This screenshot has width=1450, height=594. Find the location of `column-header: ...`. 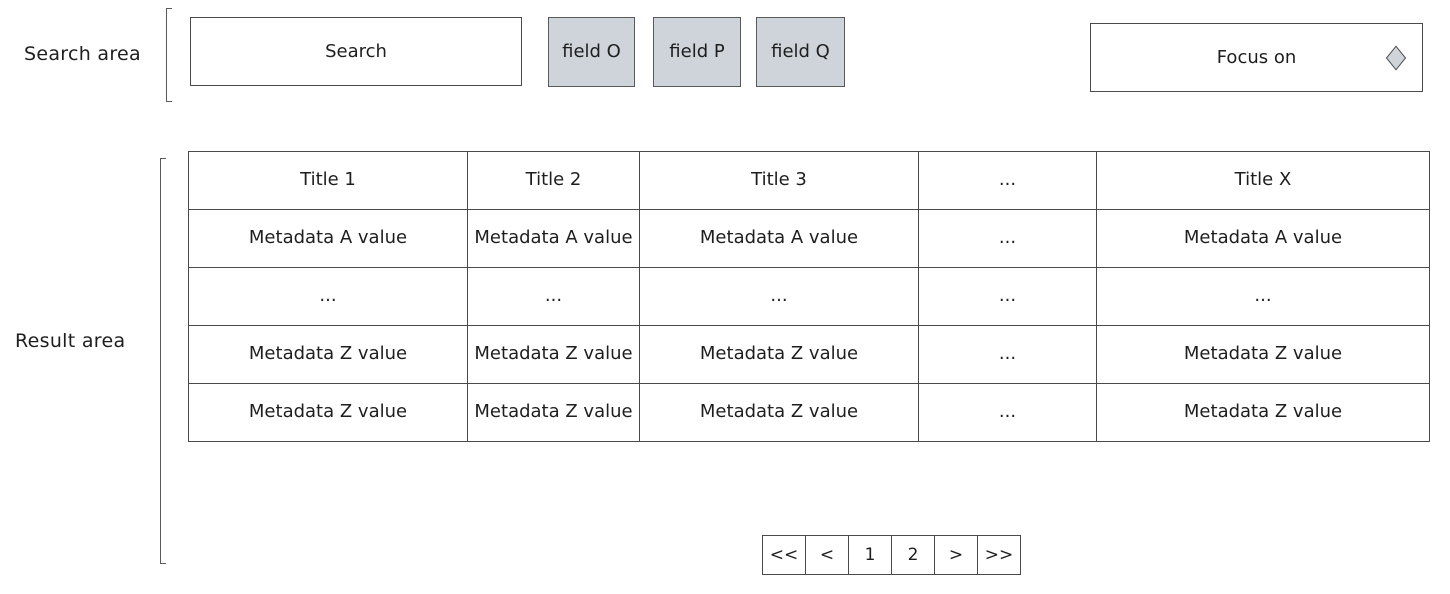

column-header: ... is located at coordinates (1007, 180).